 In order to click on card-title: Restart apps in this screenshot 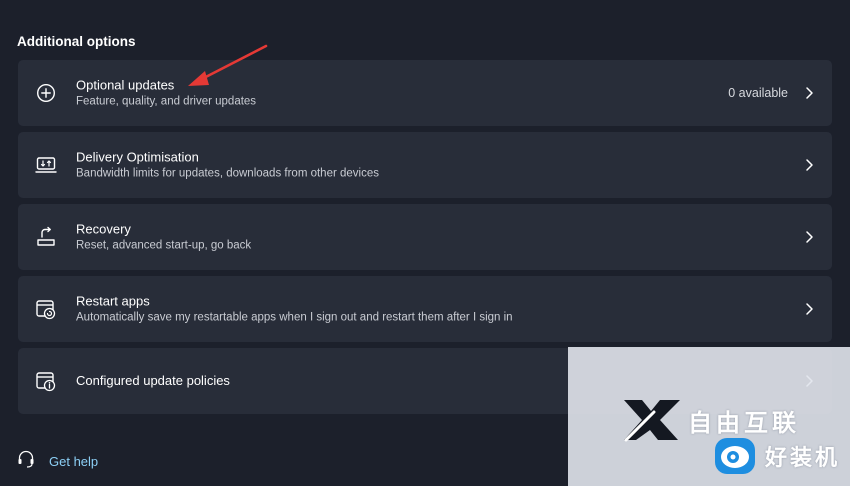, I will do `click(113, 301)`.